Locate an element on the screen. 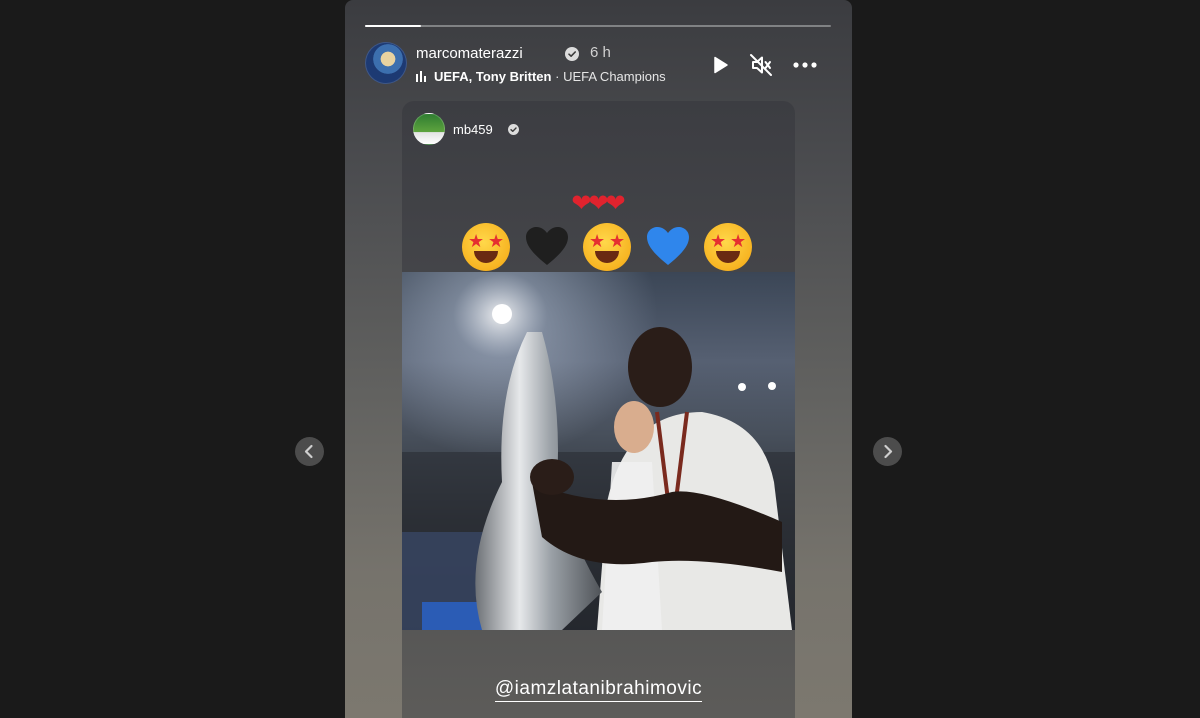  speaker-muted-icon is located at coordinates (761, 65).